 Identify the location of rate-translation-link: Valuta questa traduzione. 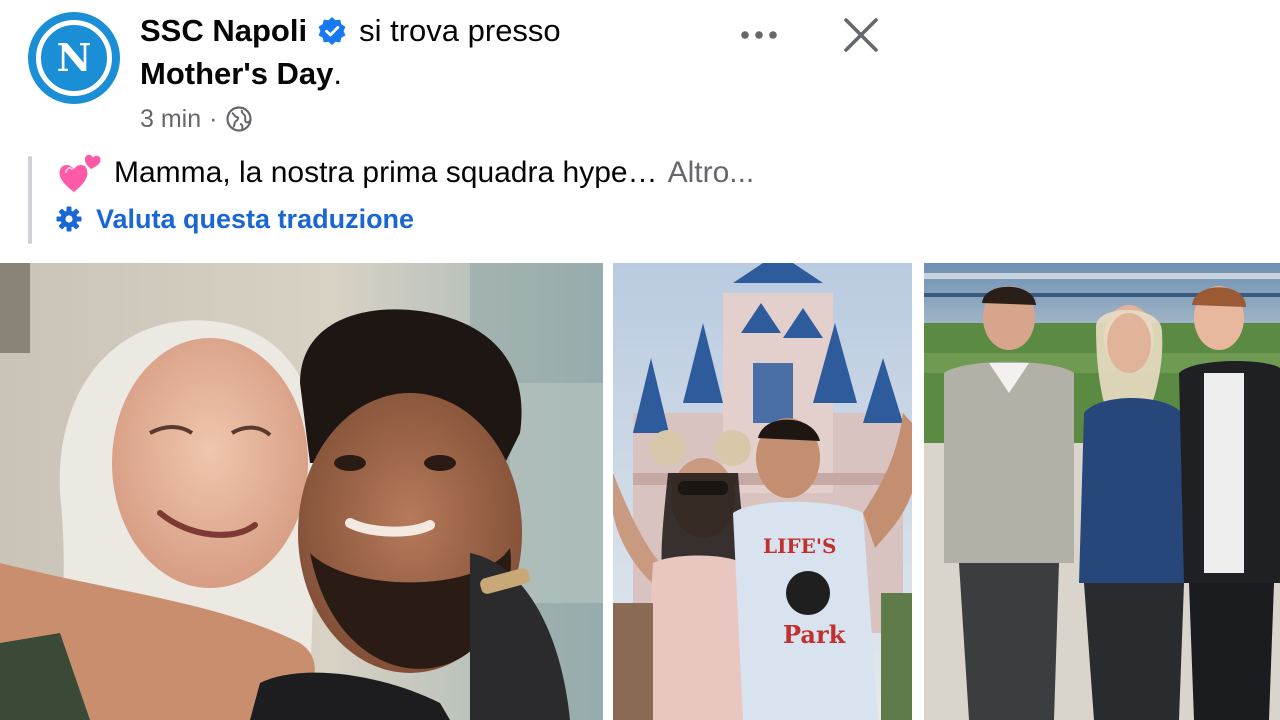
(235, 219).